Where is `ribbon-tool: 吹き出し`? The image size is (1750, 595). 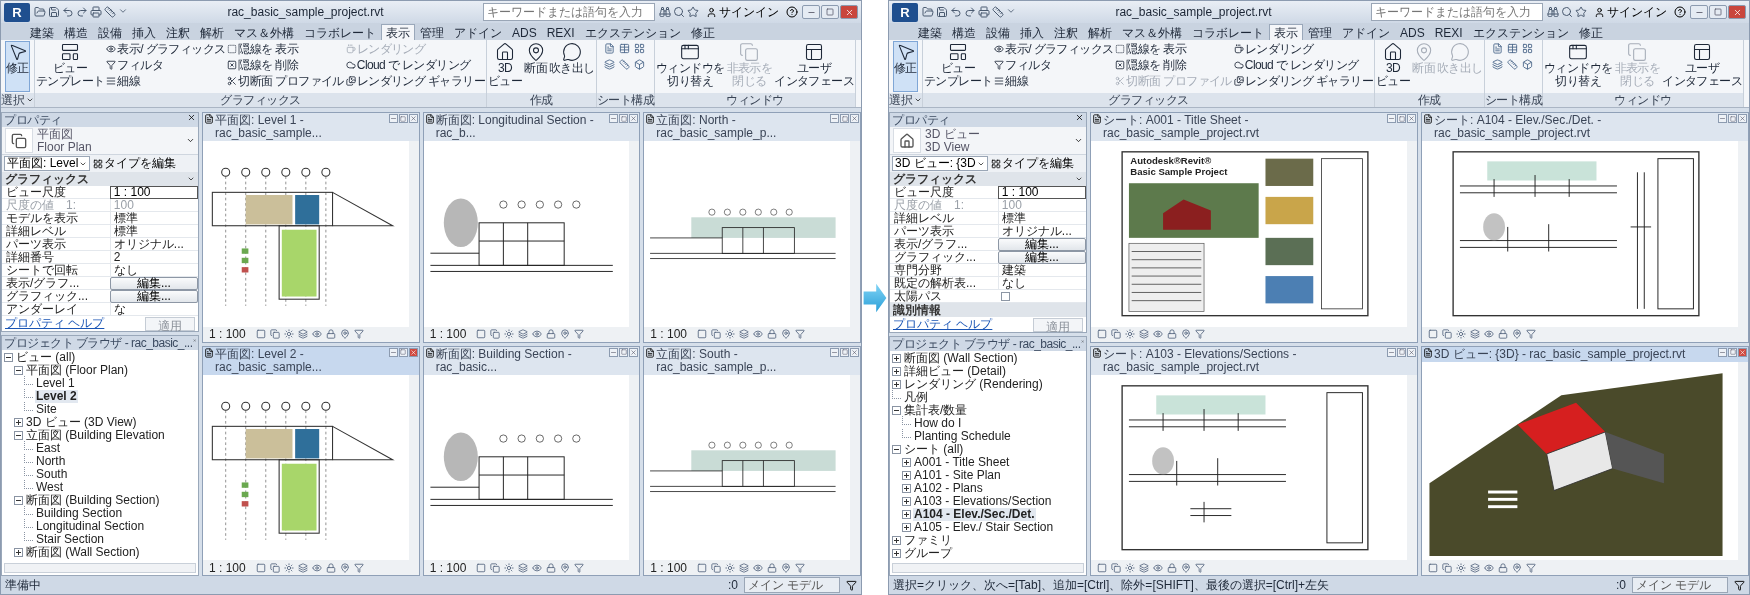
ribbon-tool: 吹き出し is located at coordinates (572, 66).